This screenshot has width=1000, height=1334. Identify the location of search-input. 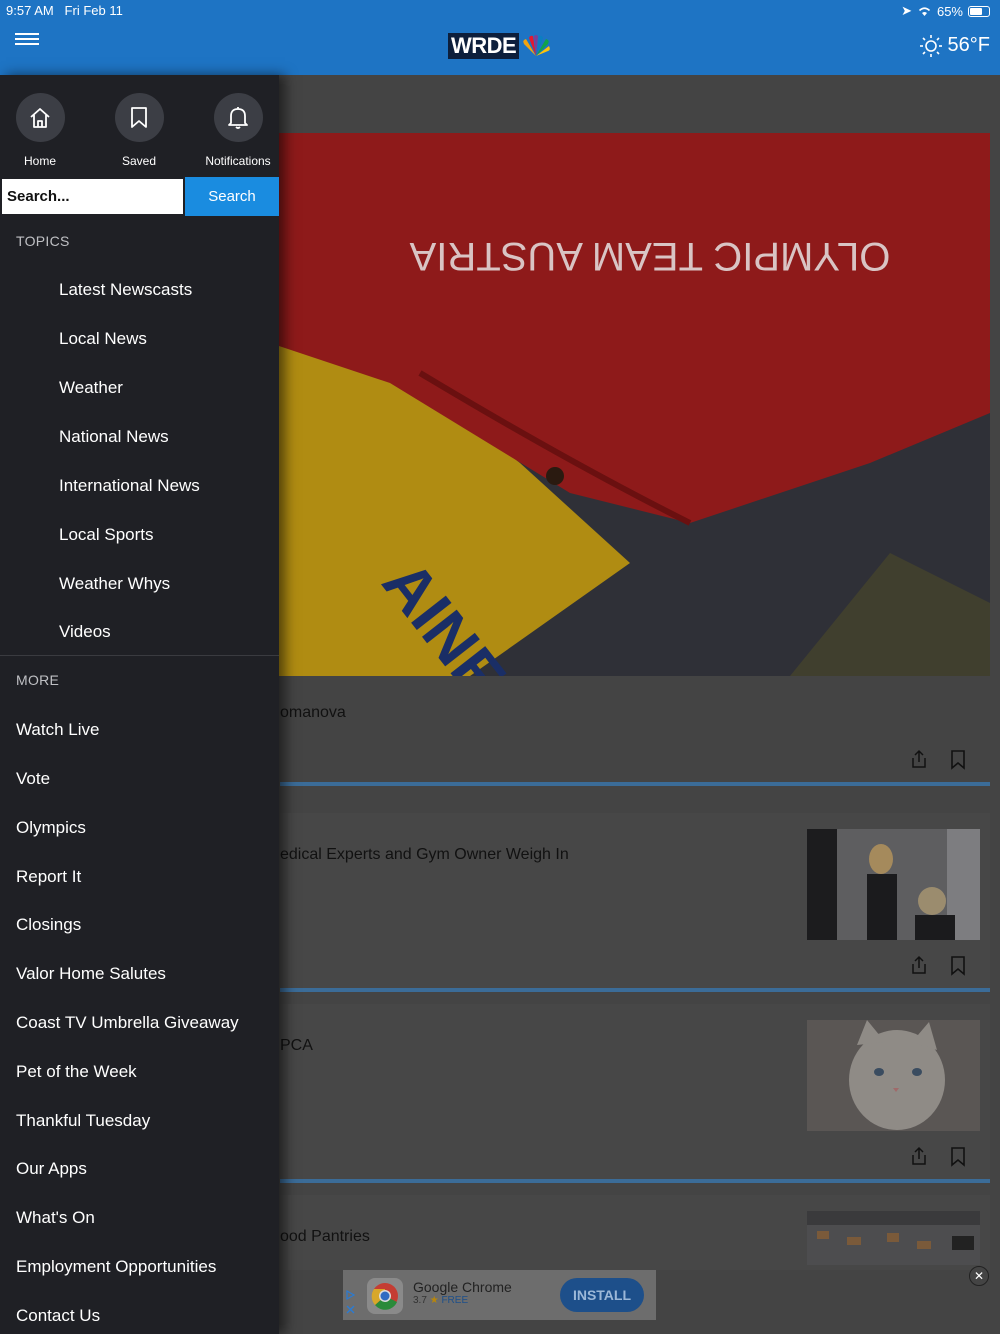
(92, 196).